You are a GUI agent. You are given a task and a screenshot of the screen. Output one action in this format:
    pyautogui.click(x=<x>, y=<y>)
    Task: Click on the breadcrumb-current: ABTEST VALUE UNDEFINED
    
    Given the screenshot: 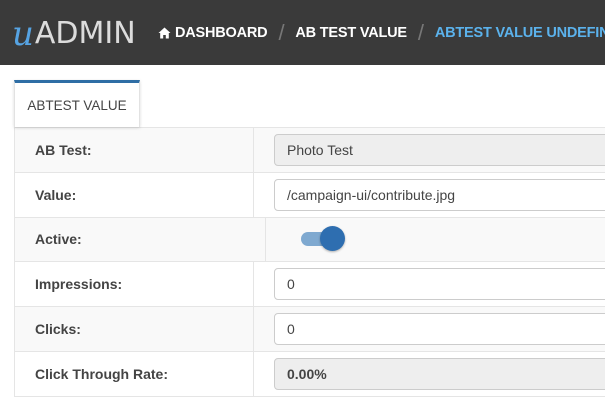 What is the action you would take?
    pyautogui.click(x=519, y=32)
    